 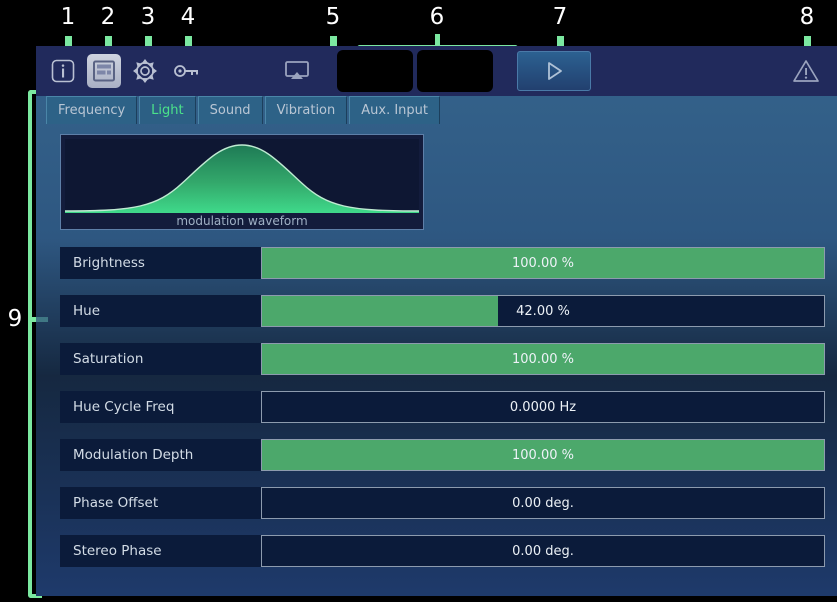 I want to click on callout-9-number: 9, so click(x=15, y=319).